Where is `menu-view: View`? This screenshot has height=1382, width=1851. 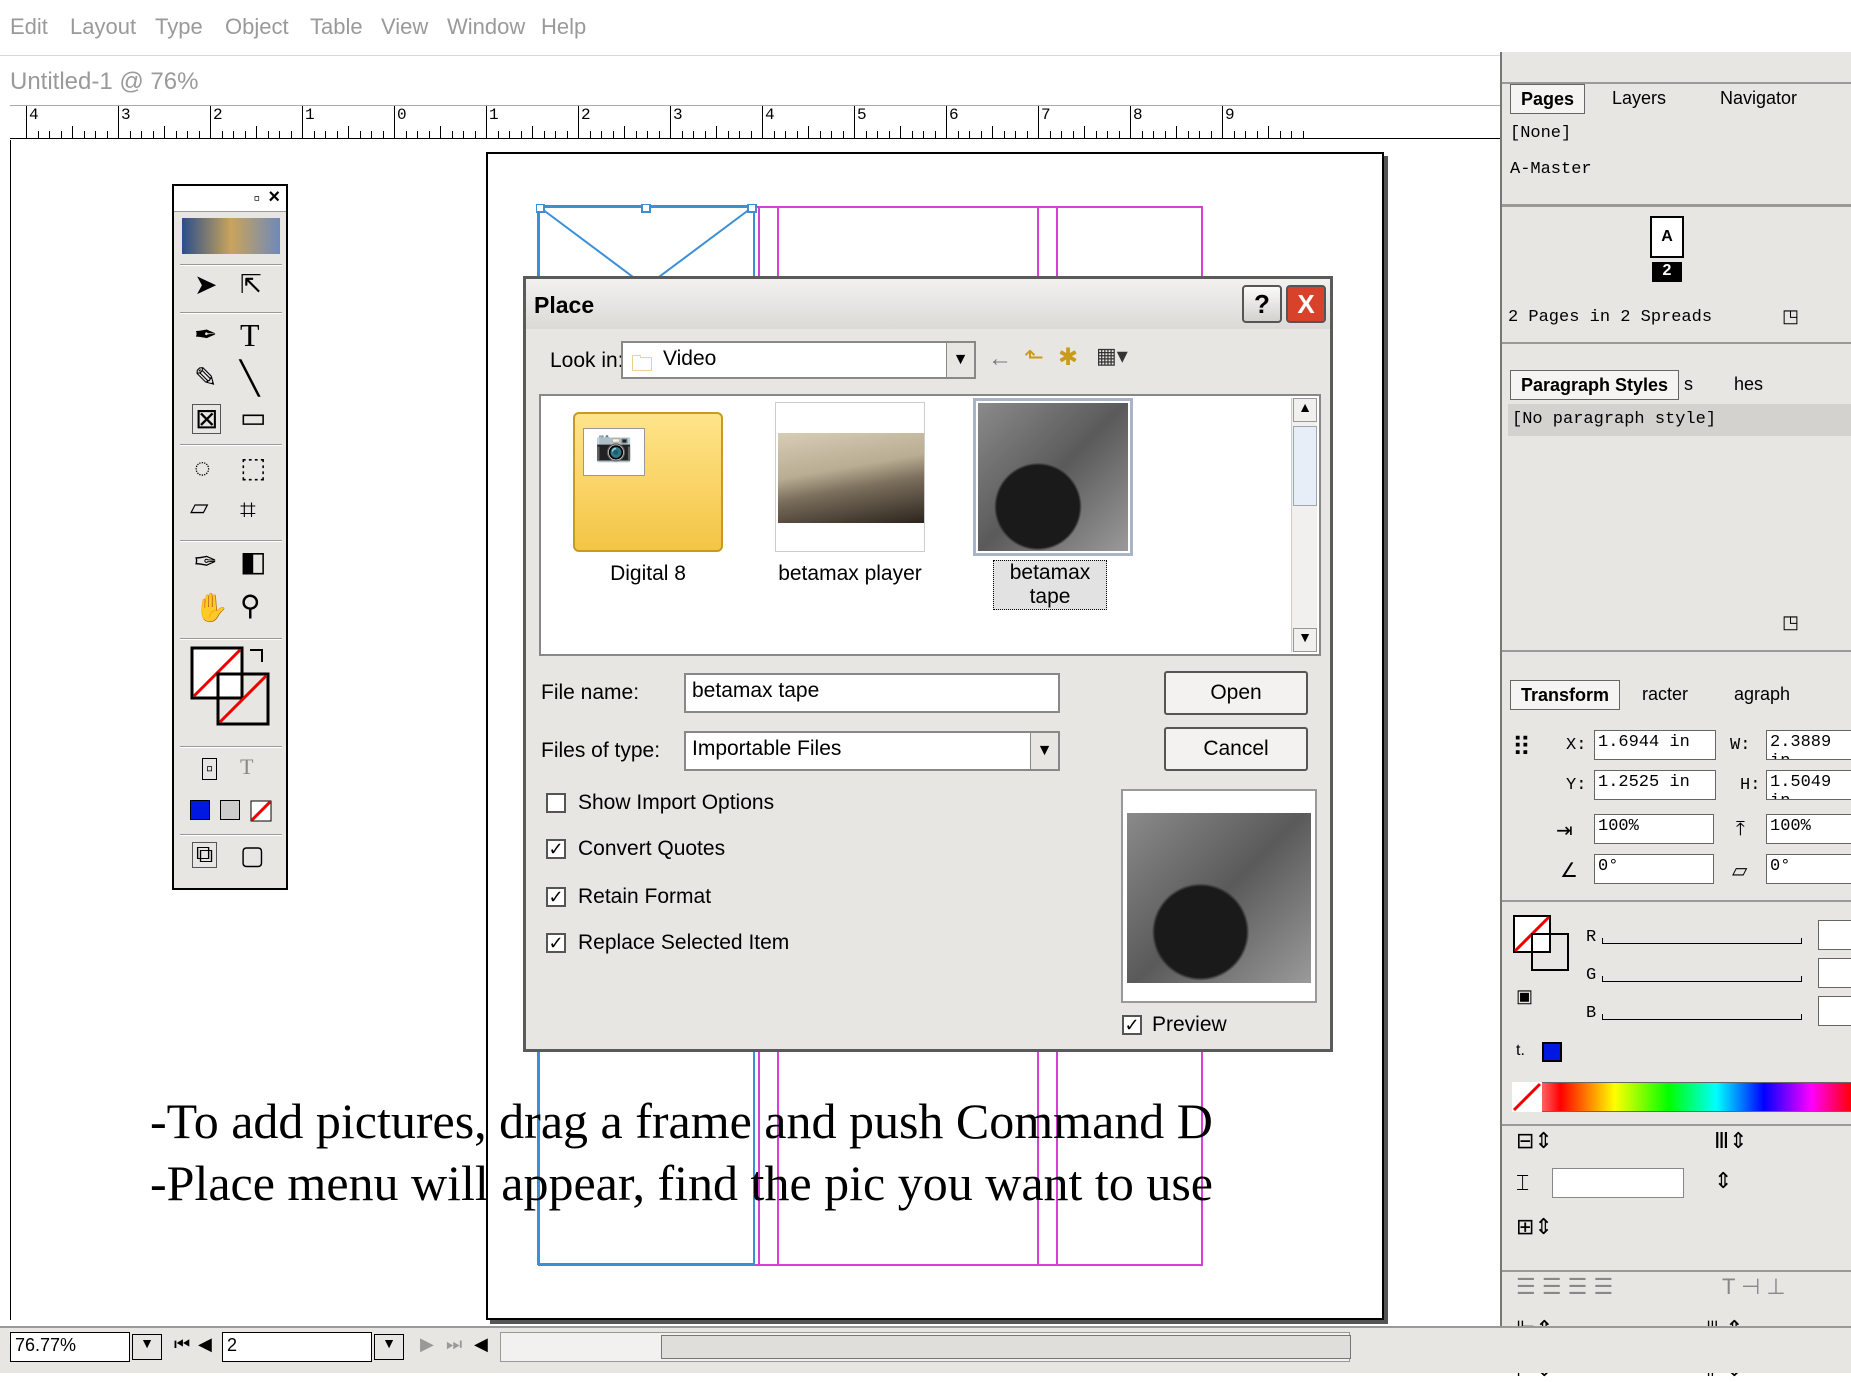 menu-view: View is located at coordinates (404, 27).